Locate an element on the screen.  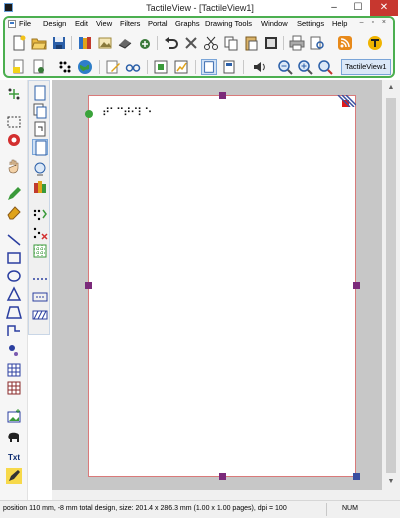
close-button: ✕ is located at coordinates (384, 8).